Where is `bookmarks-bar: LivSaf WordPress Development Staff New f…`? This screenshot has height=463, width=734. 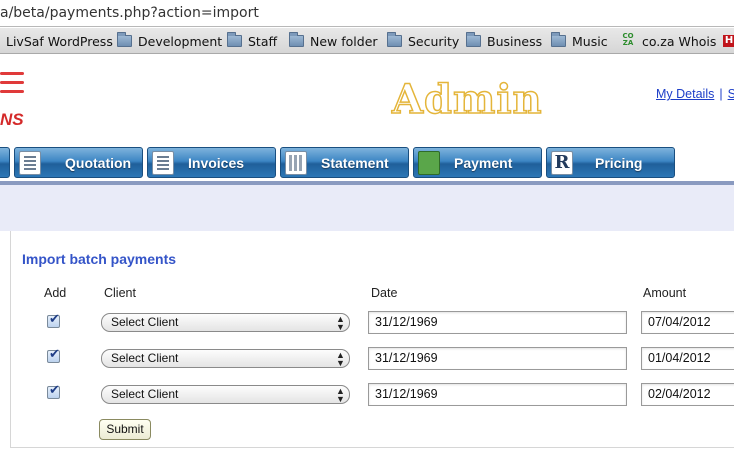 bookmarks-bar: LivSaf WordPress Development Staff New f… is located at coordinates (367, 41).